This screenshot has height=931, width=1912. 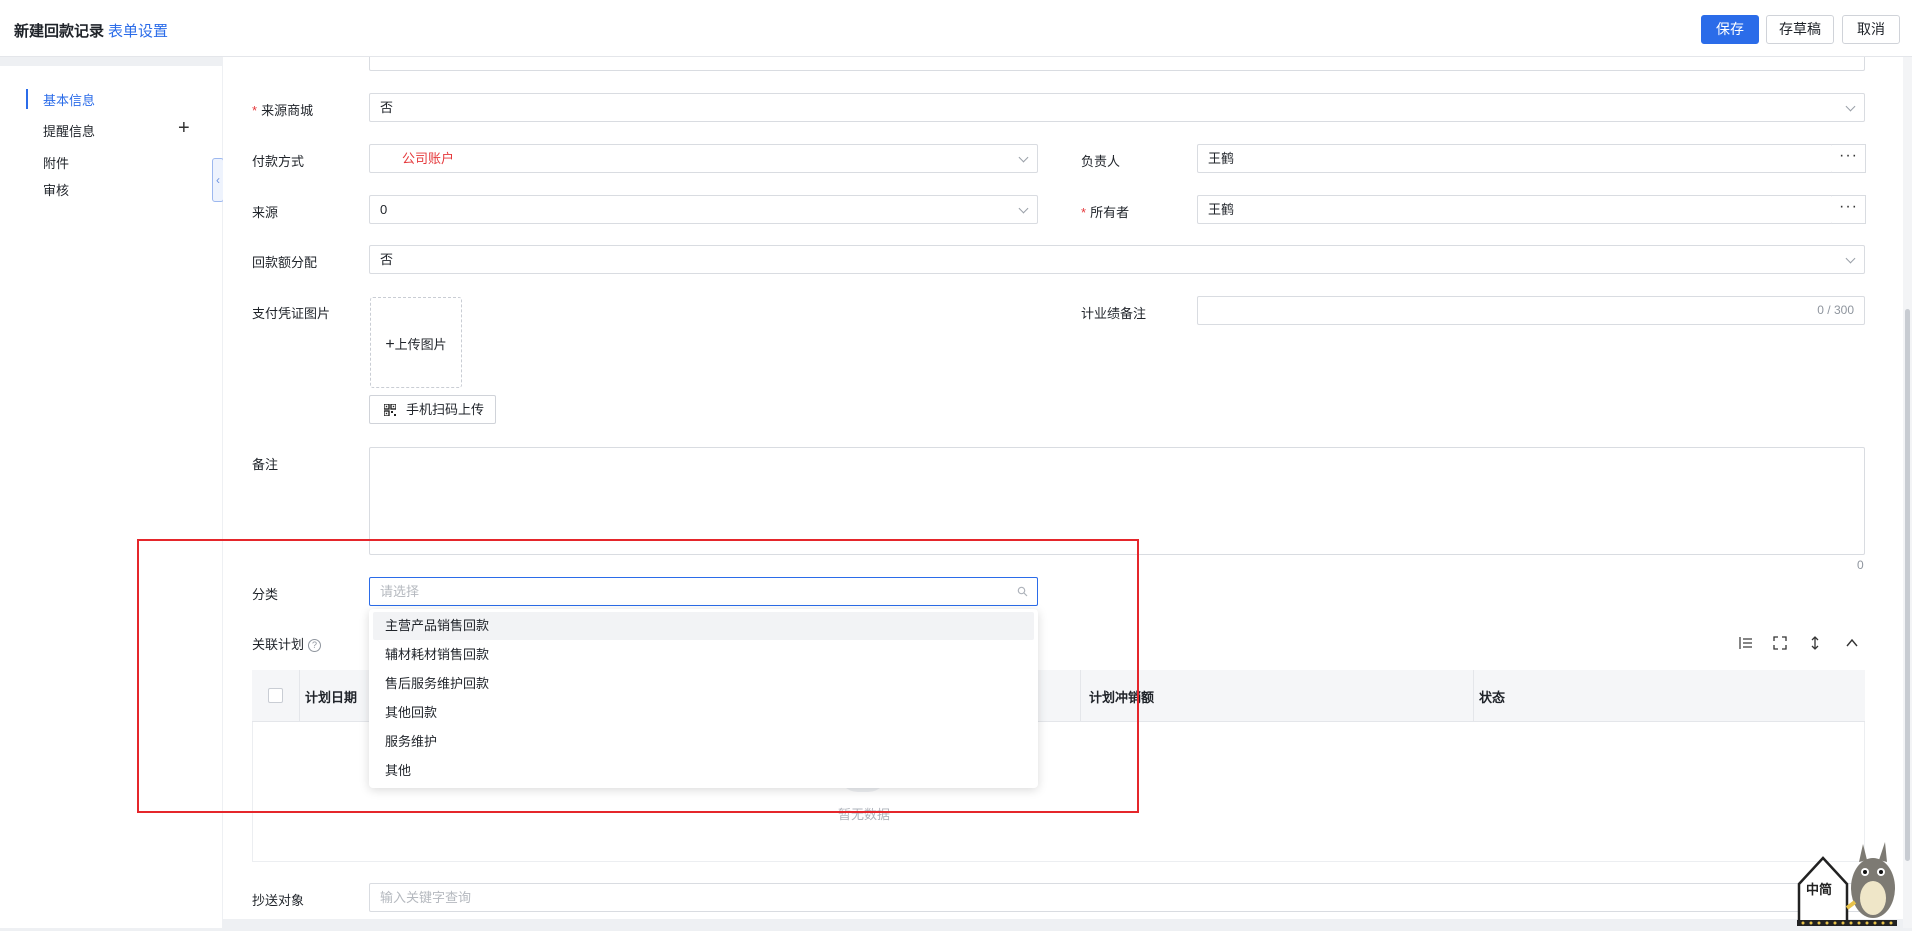 What do you see at coordinates (445, 409) in the screenshot?
I see `scan-label: 手机扫码上传` at bounding box center [445, 409].